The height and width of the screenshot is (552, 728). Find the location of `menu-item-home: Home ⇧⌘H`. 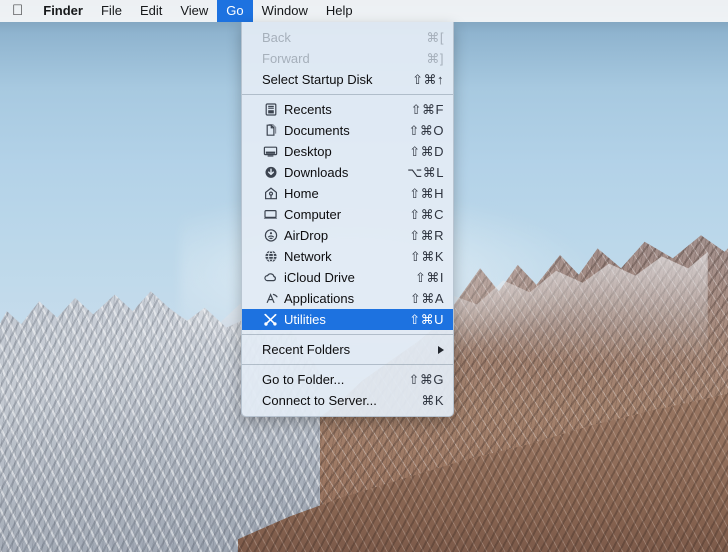

menu-item-home: Home ⇧⌘H is located at coordinates (347, 193).